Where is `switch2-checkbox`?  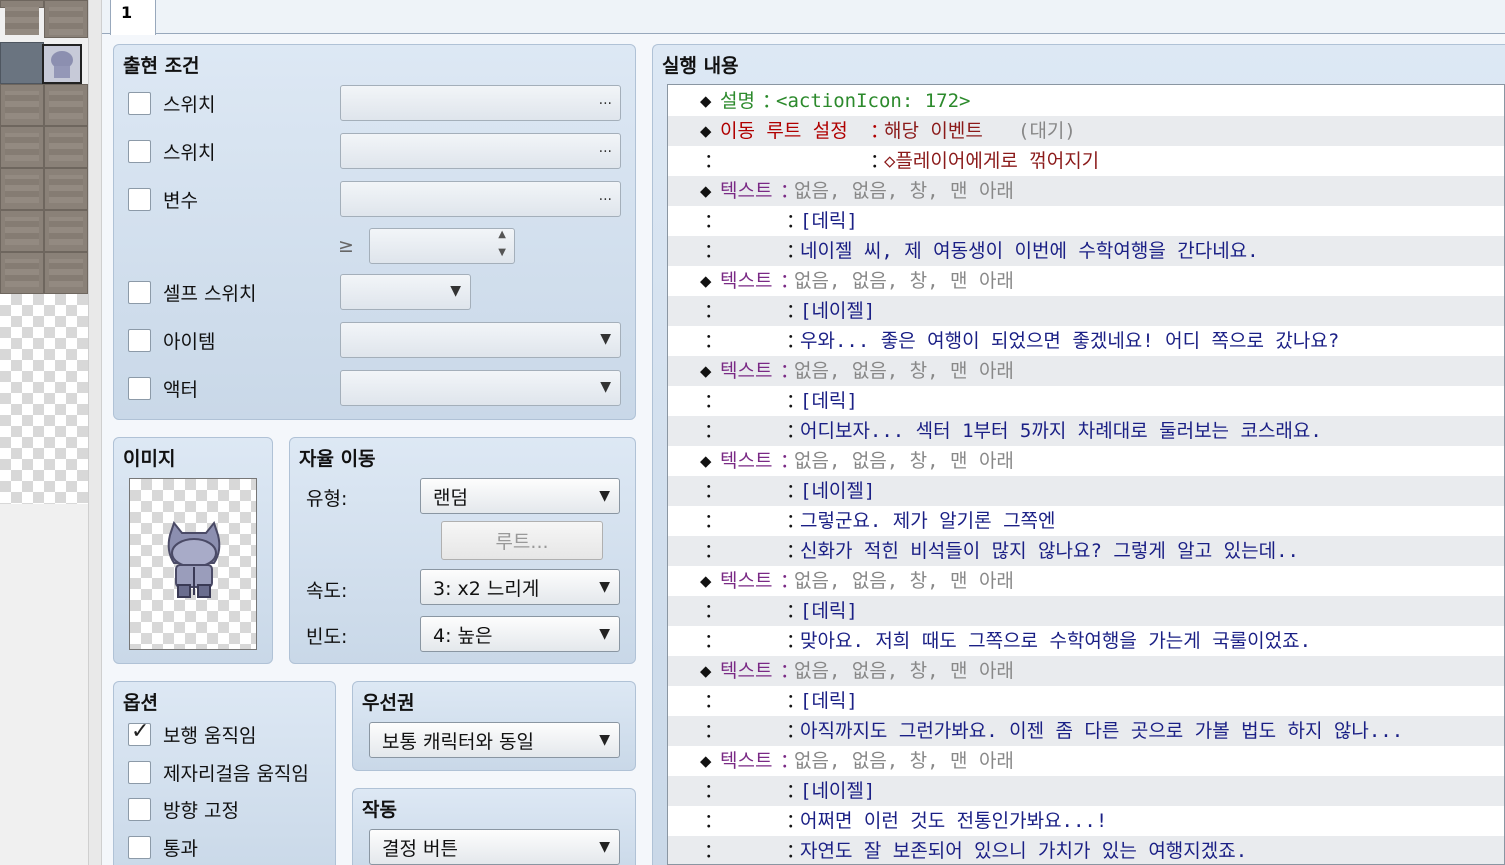
switch2-checkbox is located at coordinates (139, 151).